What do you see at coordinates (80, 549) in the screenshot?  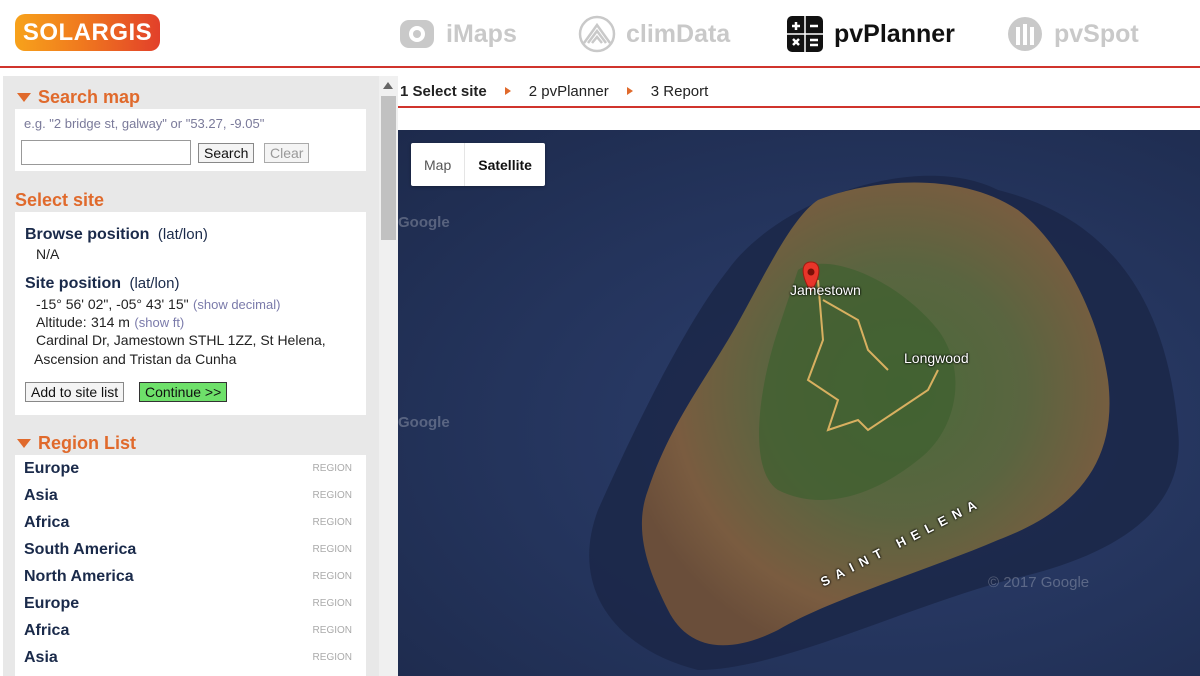 I see `region-name: South America` at bounding box center [80, 549].